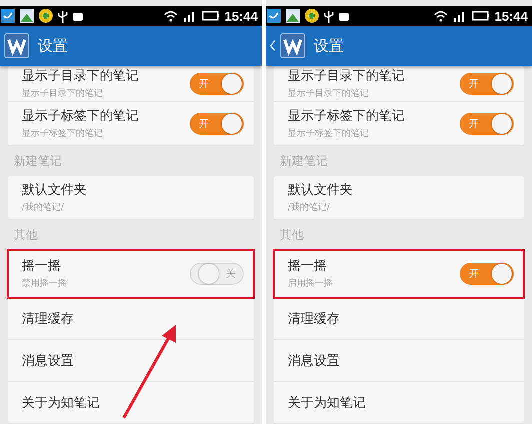 The height and width of the screenshot is (424, 532). I want to click on settings-row: 摇一摇 启用摇一摇 开, so click(399, 274).